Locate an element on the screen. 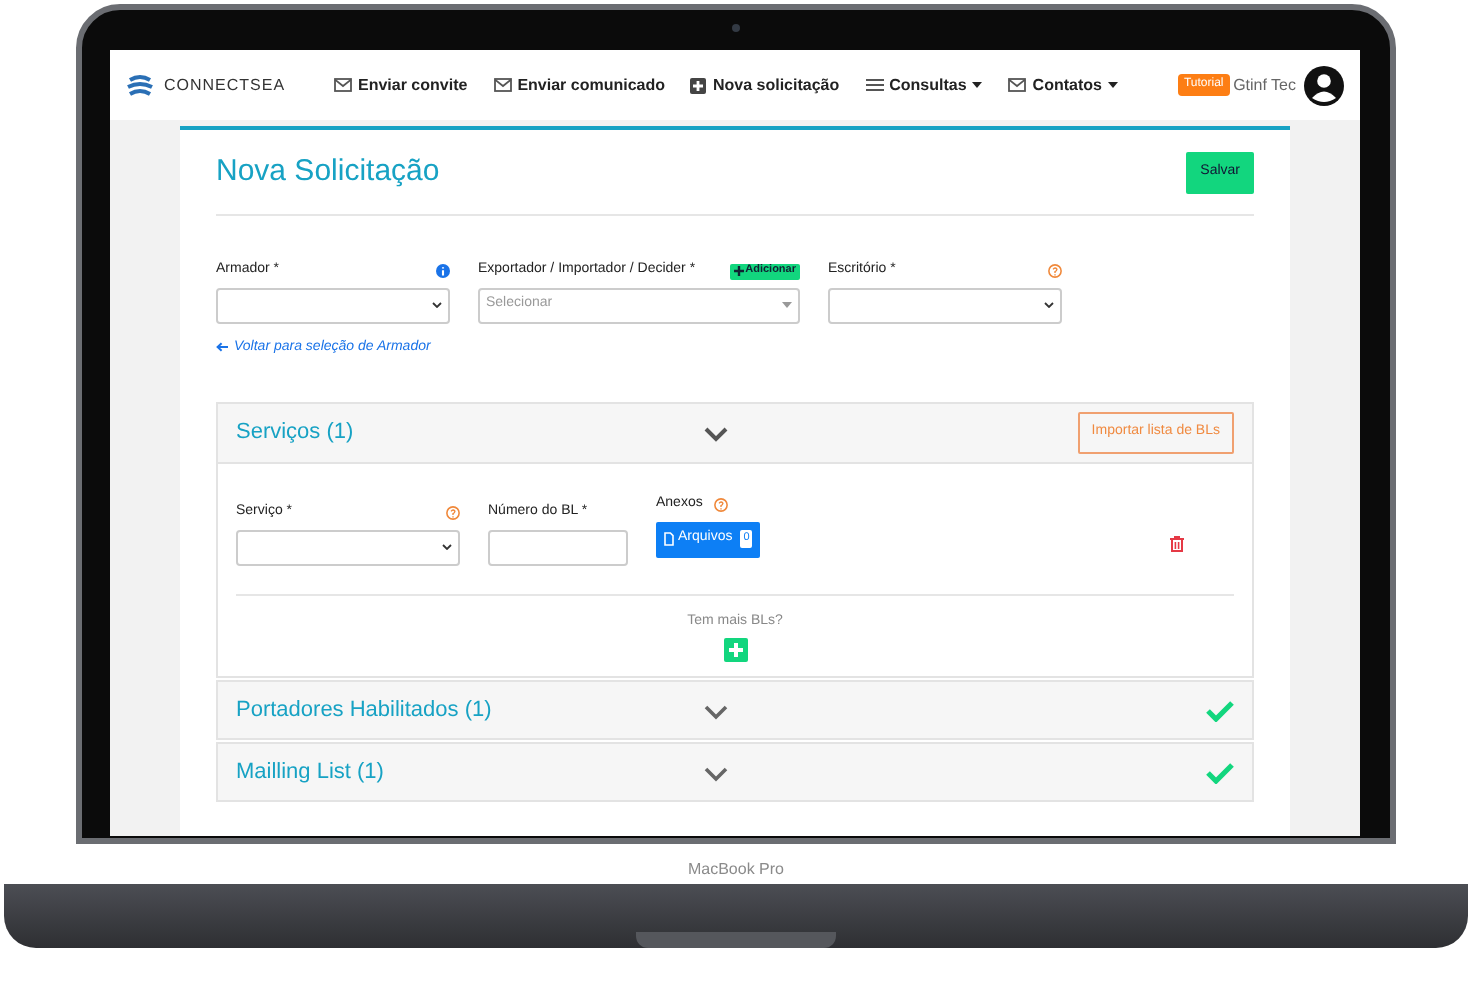 The width and height of the screenshot is (1472, 982). section-title: Serviços (1) is located at coordinates (295, 433).